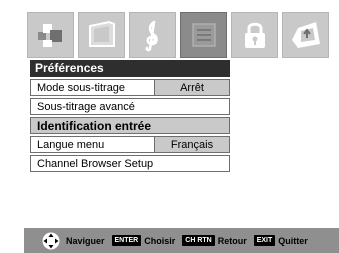 The image size is (339, 253). Describe the element at coordinates (126, 240) in the screenshot. I see `enter-key: ENTER` at that location.